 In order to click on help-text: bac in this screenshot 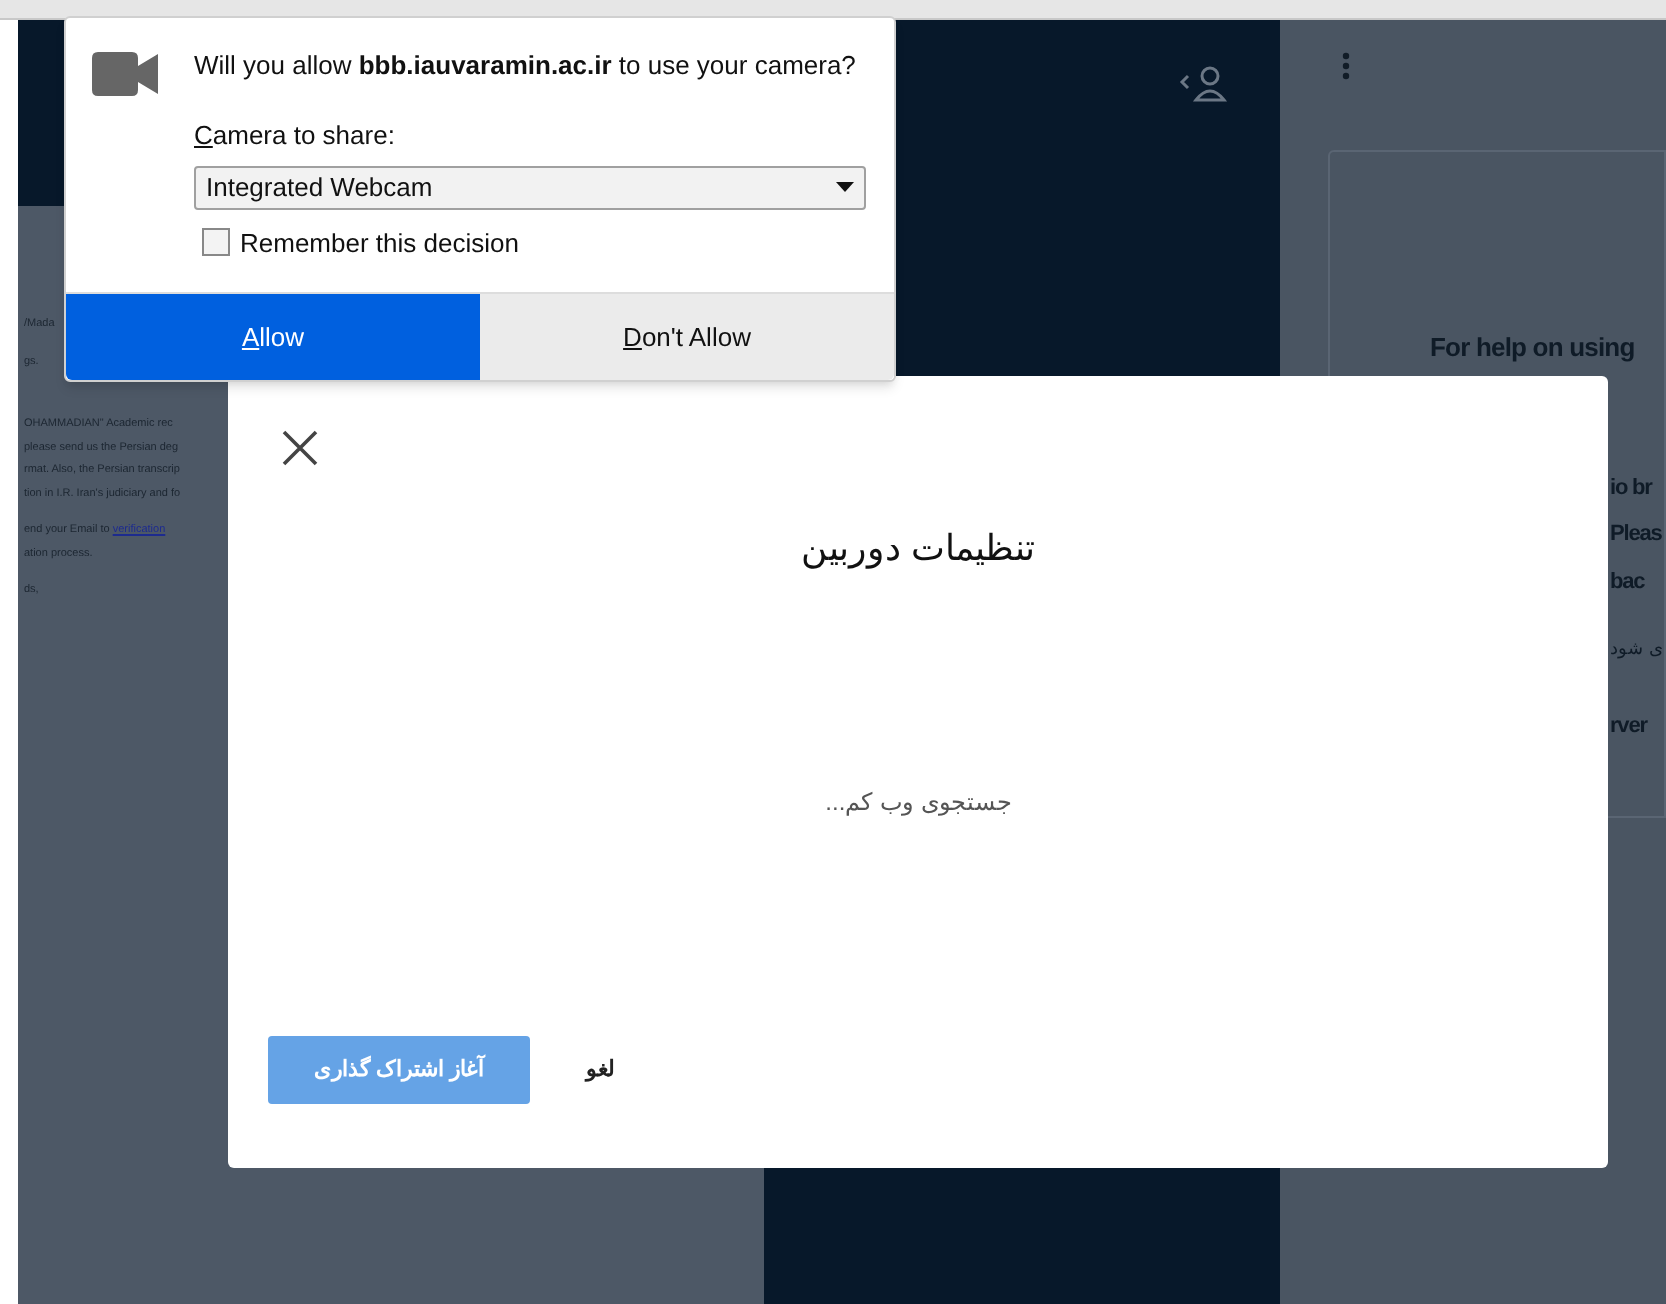, I will do `click(1628, 582)`.